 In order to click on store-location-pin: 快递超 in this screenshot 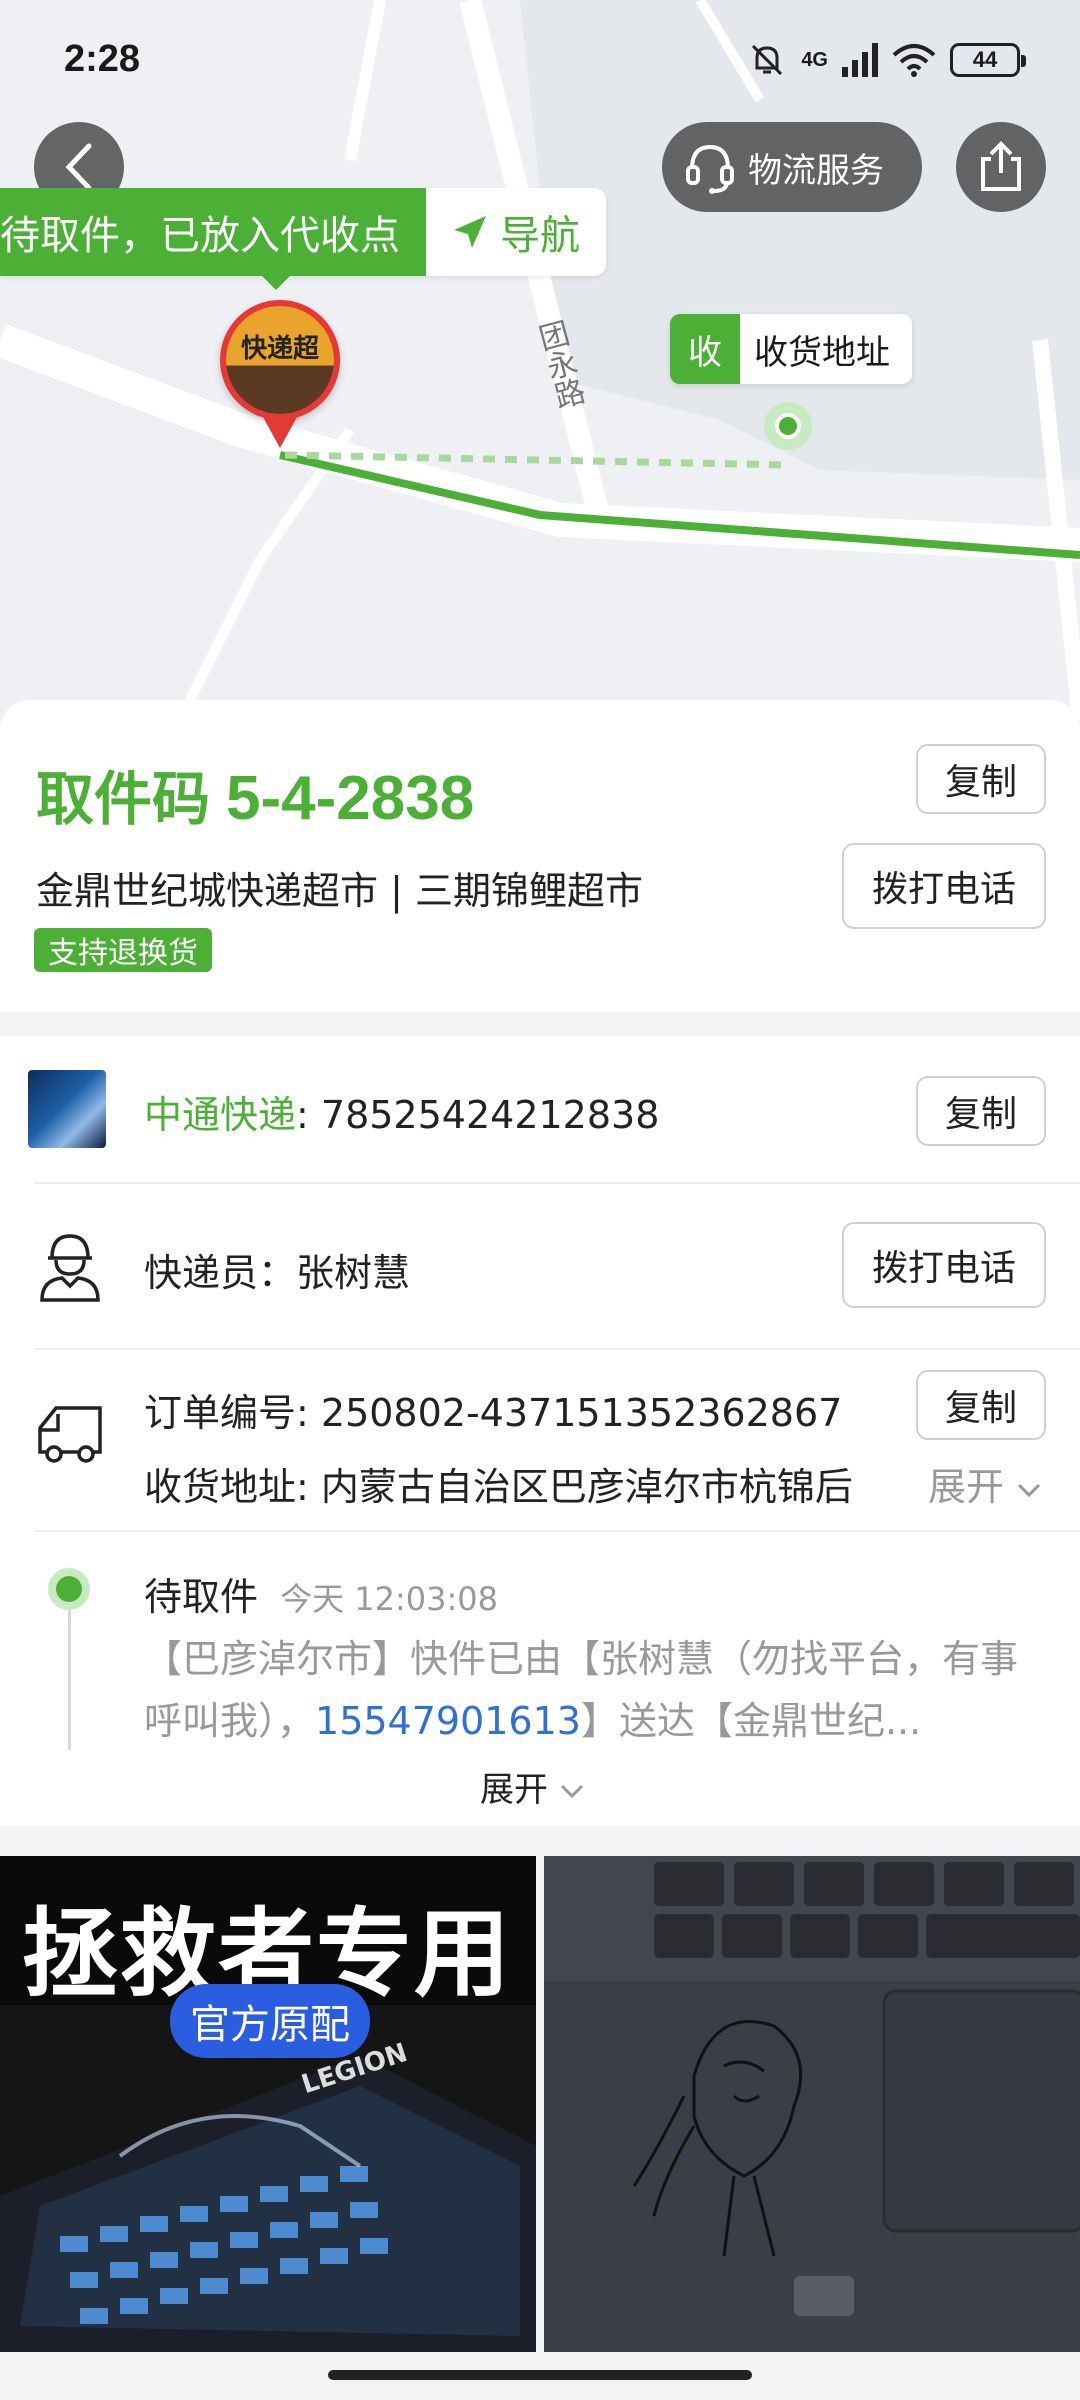, I will do `click(280, 374)`.